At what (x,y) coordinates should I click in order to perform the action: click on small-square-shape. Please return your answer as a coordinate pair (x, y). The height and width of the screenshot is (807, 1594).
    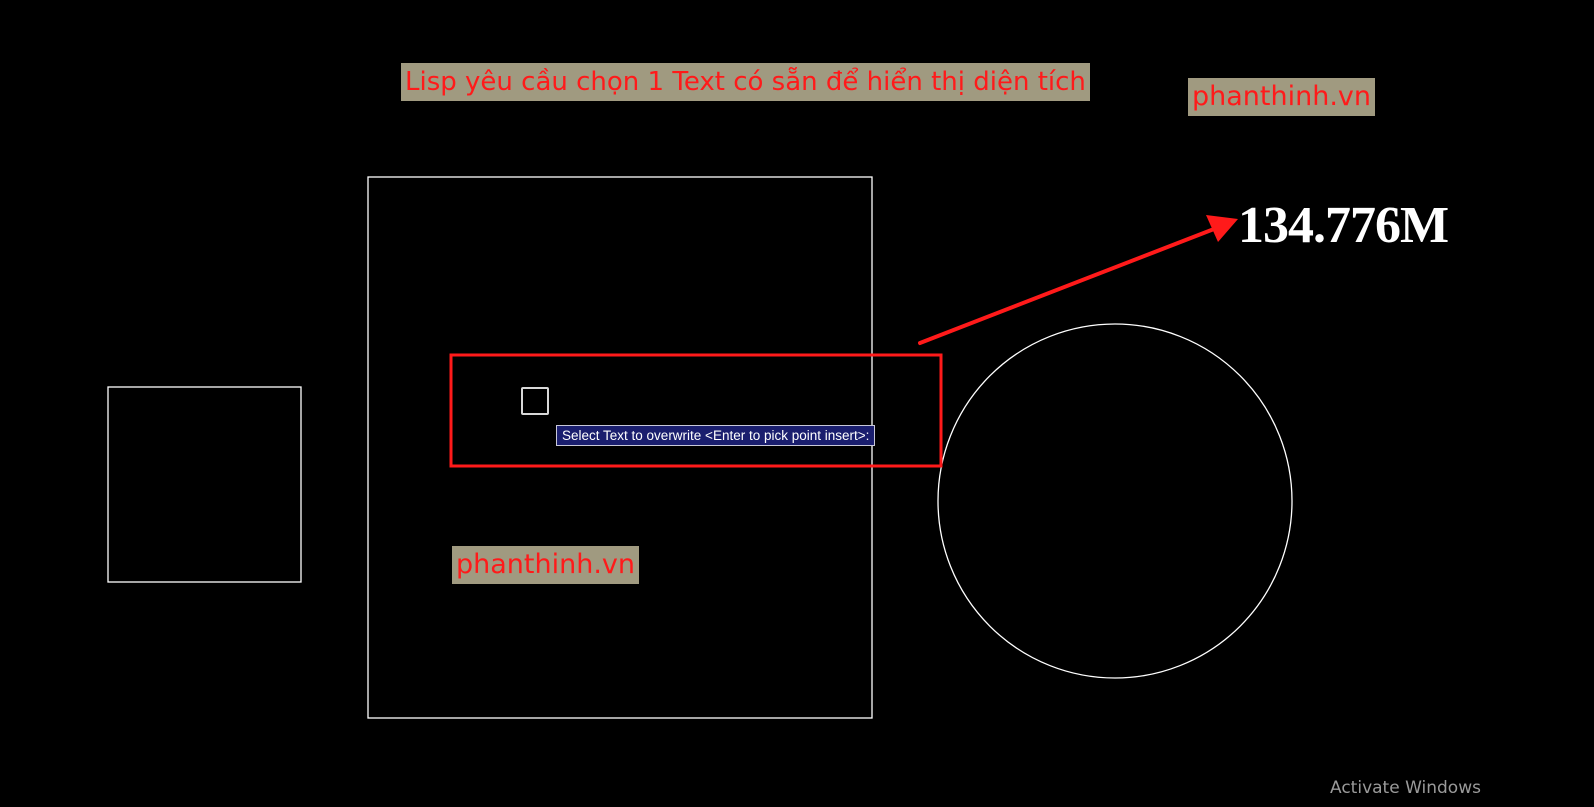
    Looking at the image, I should click on (204, 484).